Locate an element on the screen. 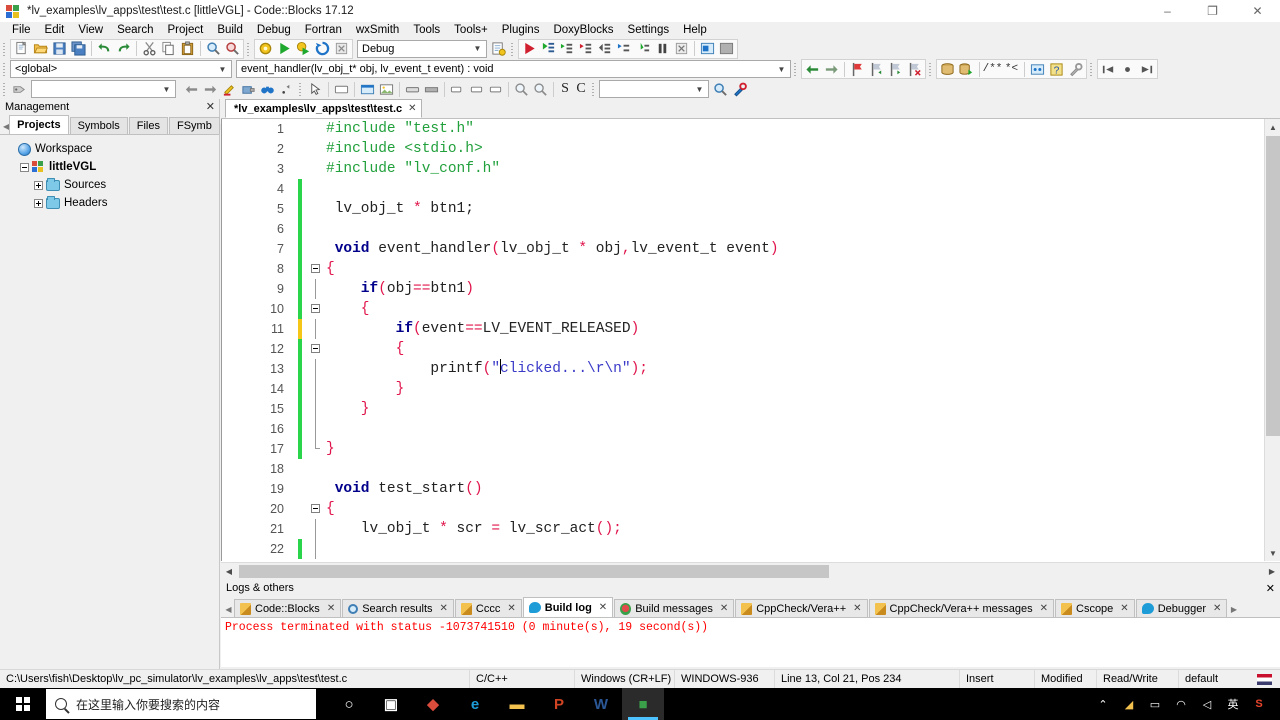 Image resolution: width=1280 pixels, height=720 pixels. search-input: ▼ is located at coordinates (654, 89).